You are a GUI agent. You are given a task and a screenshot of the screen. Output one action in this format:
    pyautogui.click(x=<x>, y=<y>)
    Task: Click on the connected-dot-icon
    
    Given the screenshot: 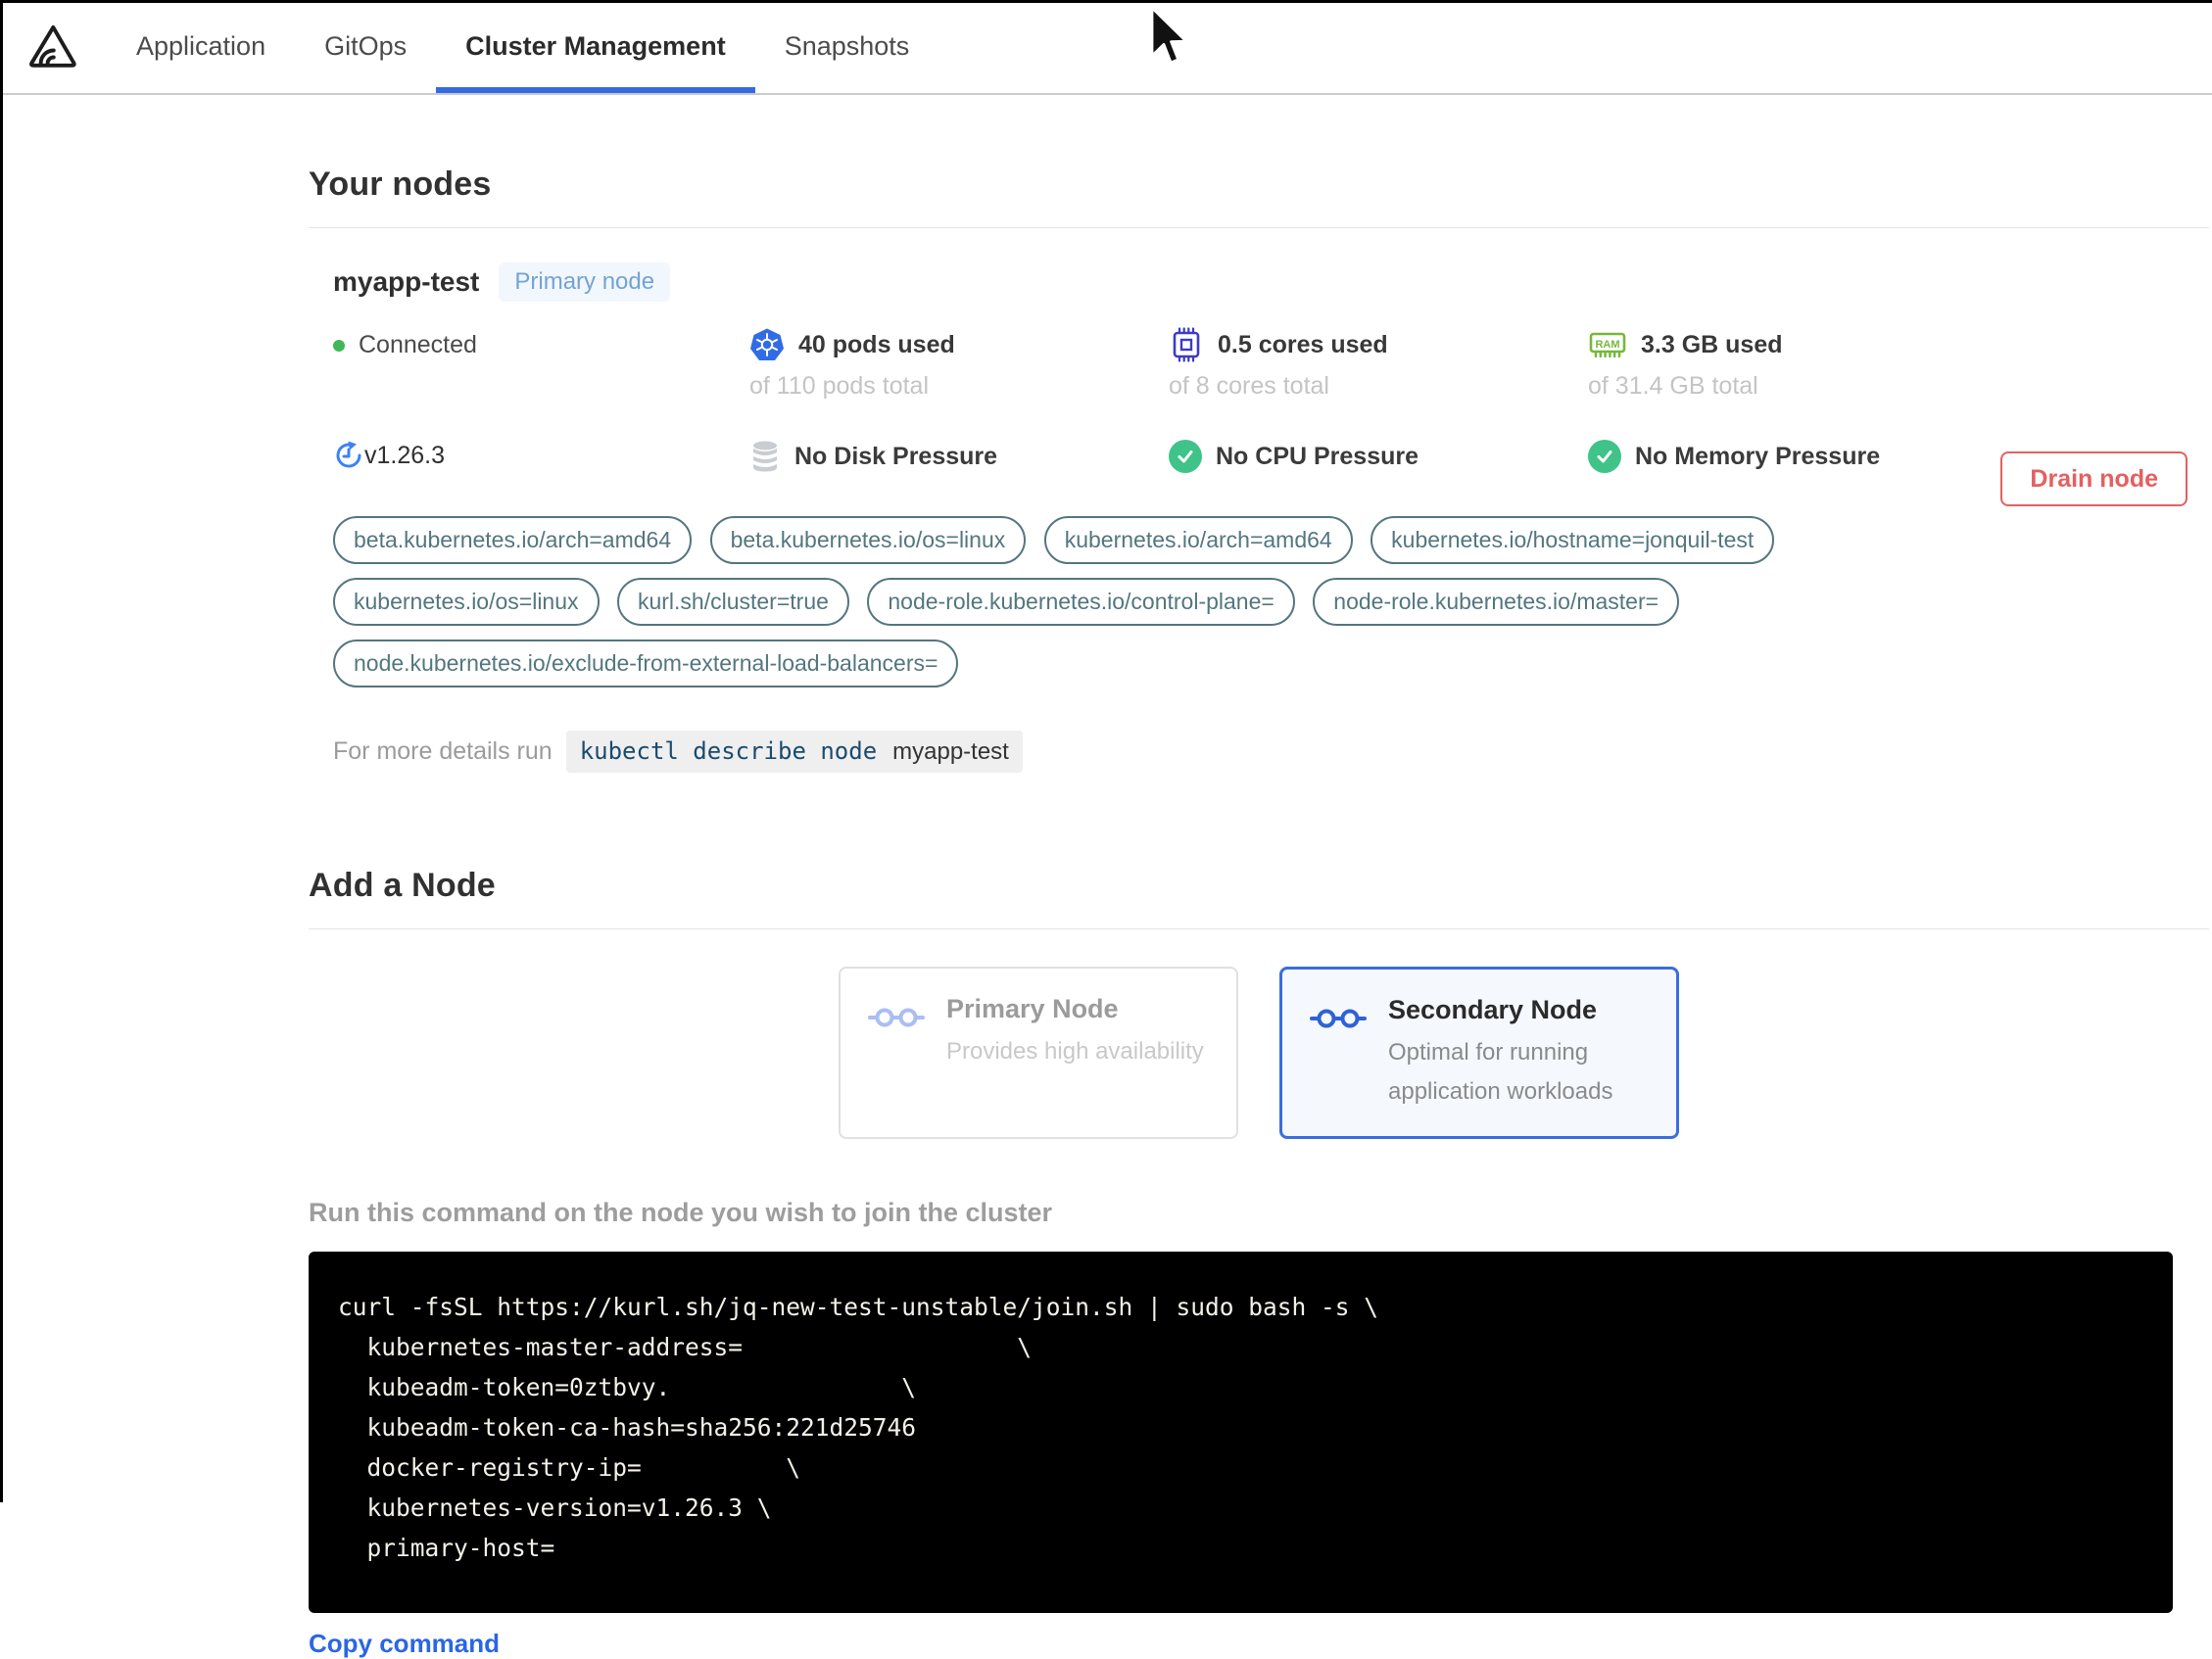 What is the action you would take?
    pyautogui.click(x=339, y=345)
    